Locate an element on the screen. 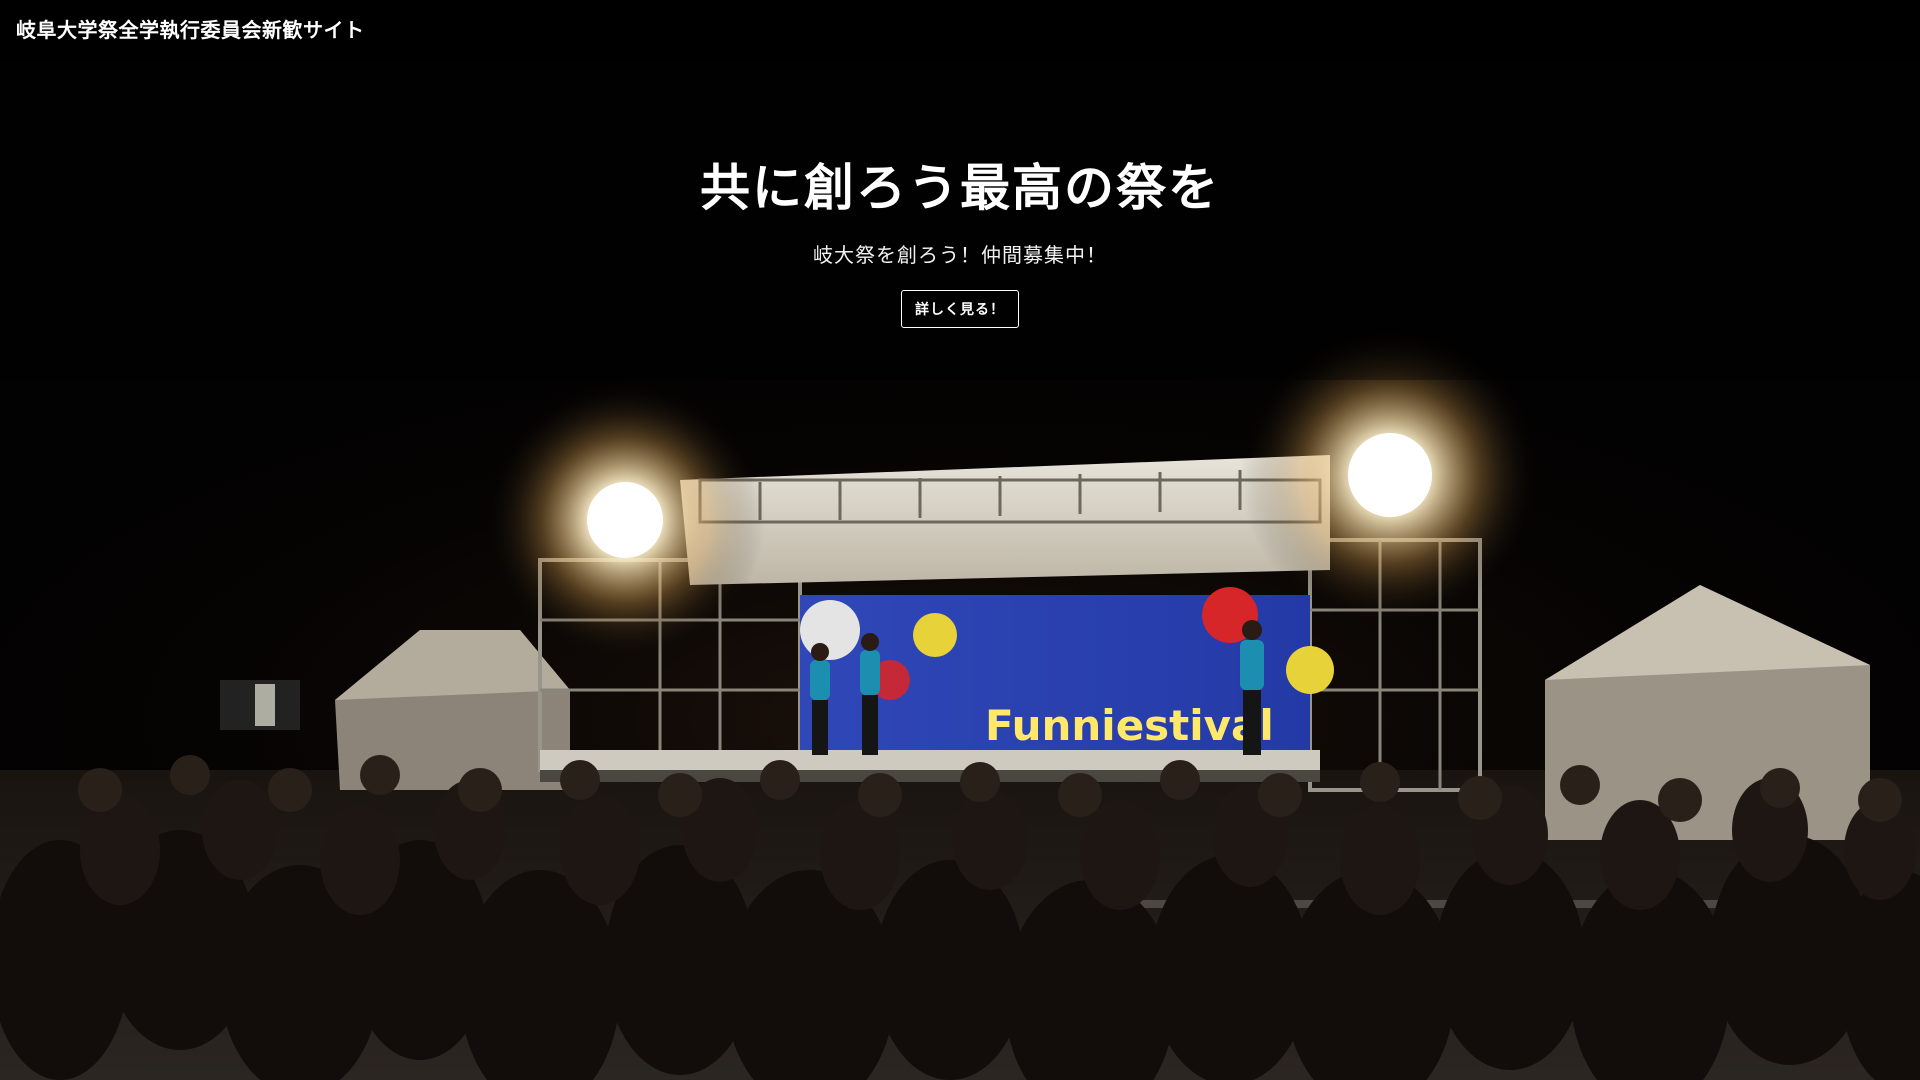  see-more-button: 詳しく見る！ is located at coordinates (960, 309).